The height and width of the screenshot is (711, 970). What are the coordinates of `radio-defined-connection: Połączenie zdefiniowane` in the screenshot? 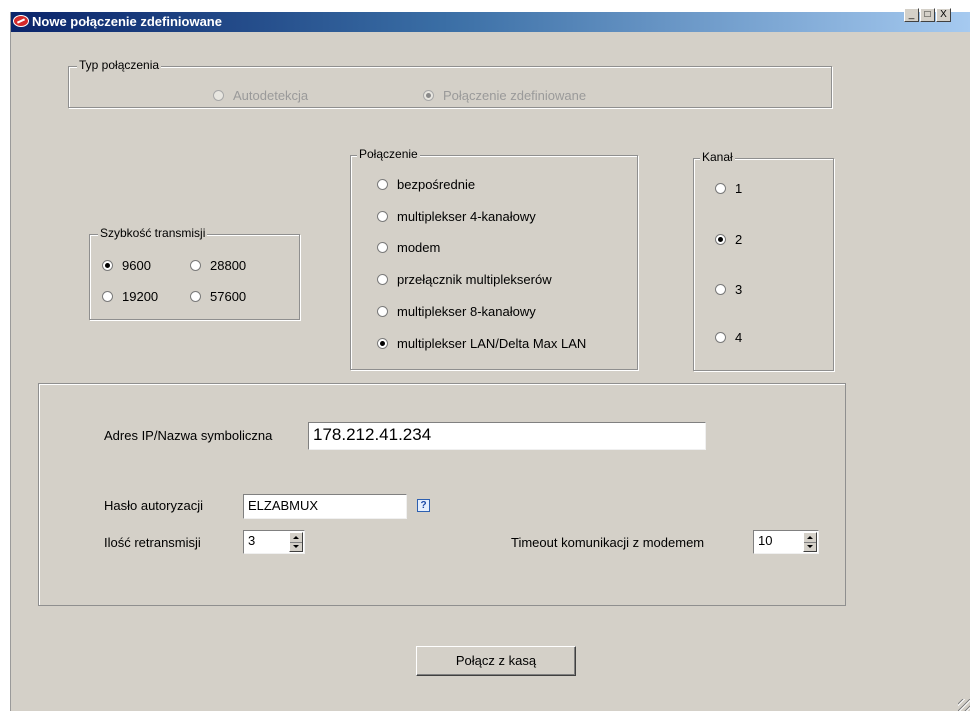 It's located at (504, 95).